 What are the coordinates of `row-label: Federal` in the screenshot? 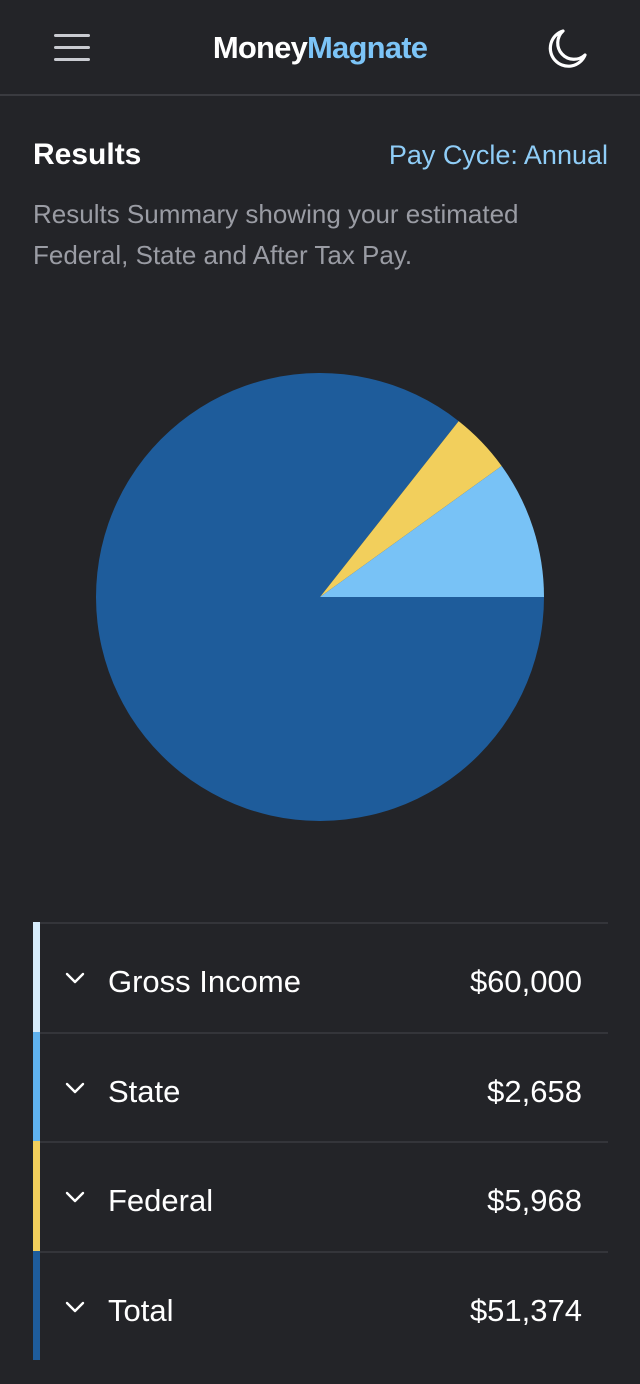 It's located at (161, 1200).